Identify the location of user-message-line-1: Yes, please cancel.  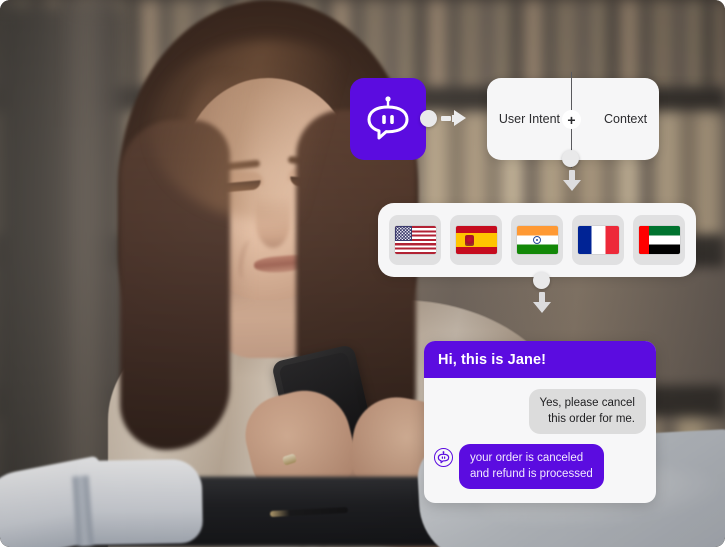
(587, 403).